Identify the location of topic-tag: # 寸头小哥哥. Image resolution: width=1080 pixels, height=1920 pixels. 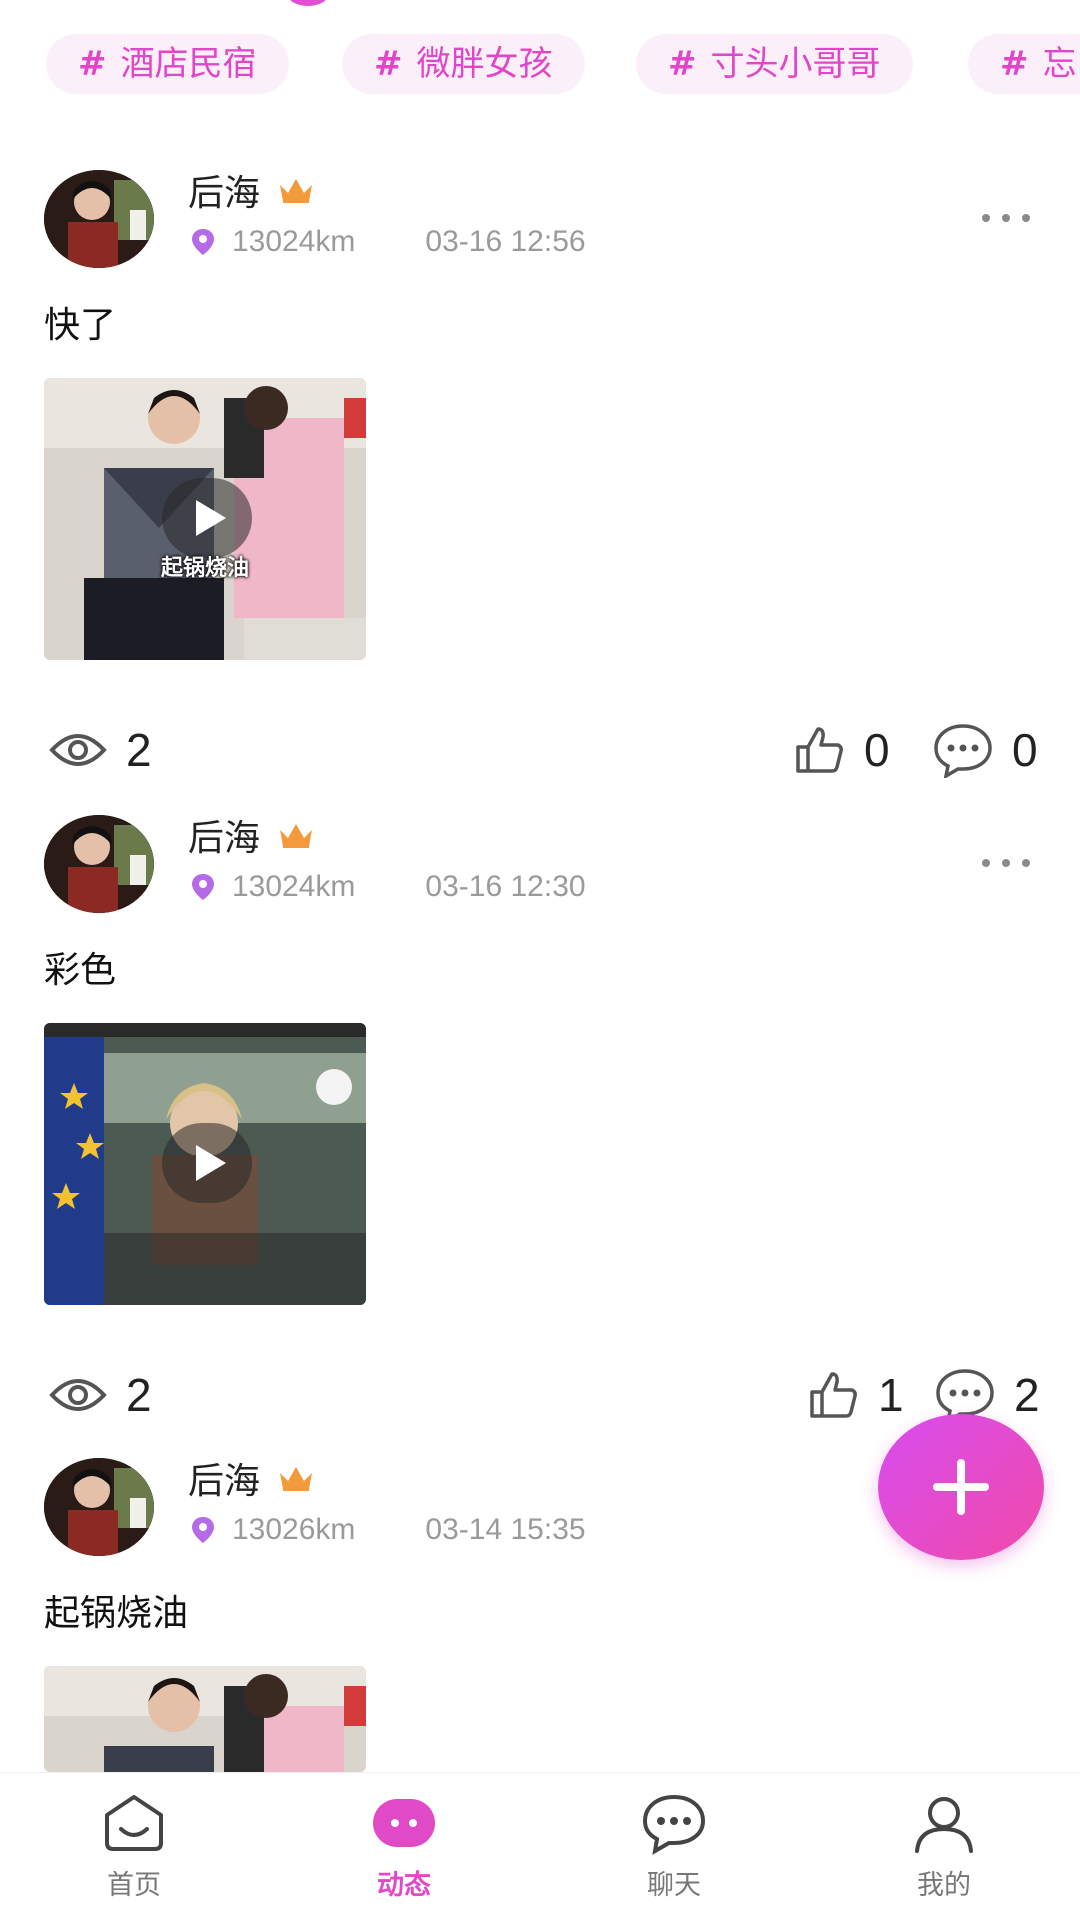
(774, 64).